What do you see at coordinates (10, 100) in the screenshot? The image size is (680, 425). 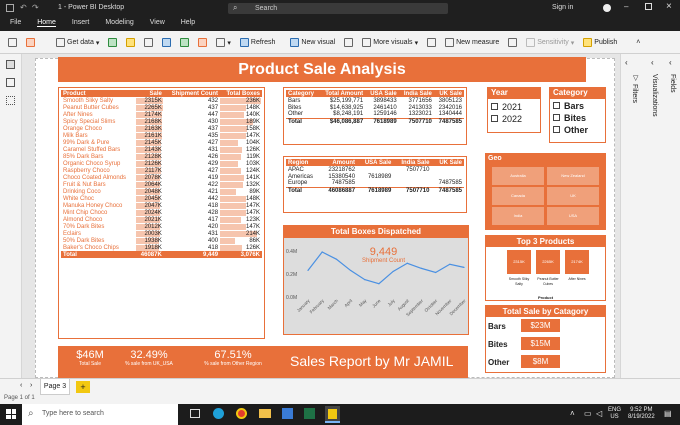 I see `model-view-icon` at bounding box center [10, 100].